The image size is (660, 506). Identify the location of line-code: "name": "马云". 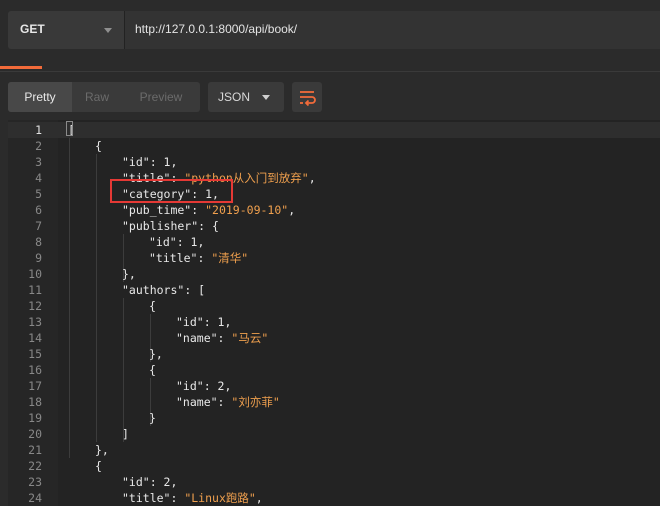
(222, 338).